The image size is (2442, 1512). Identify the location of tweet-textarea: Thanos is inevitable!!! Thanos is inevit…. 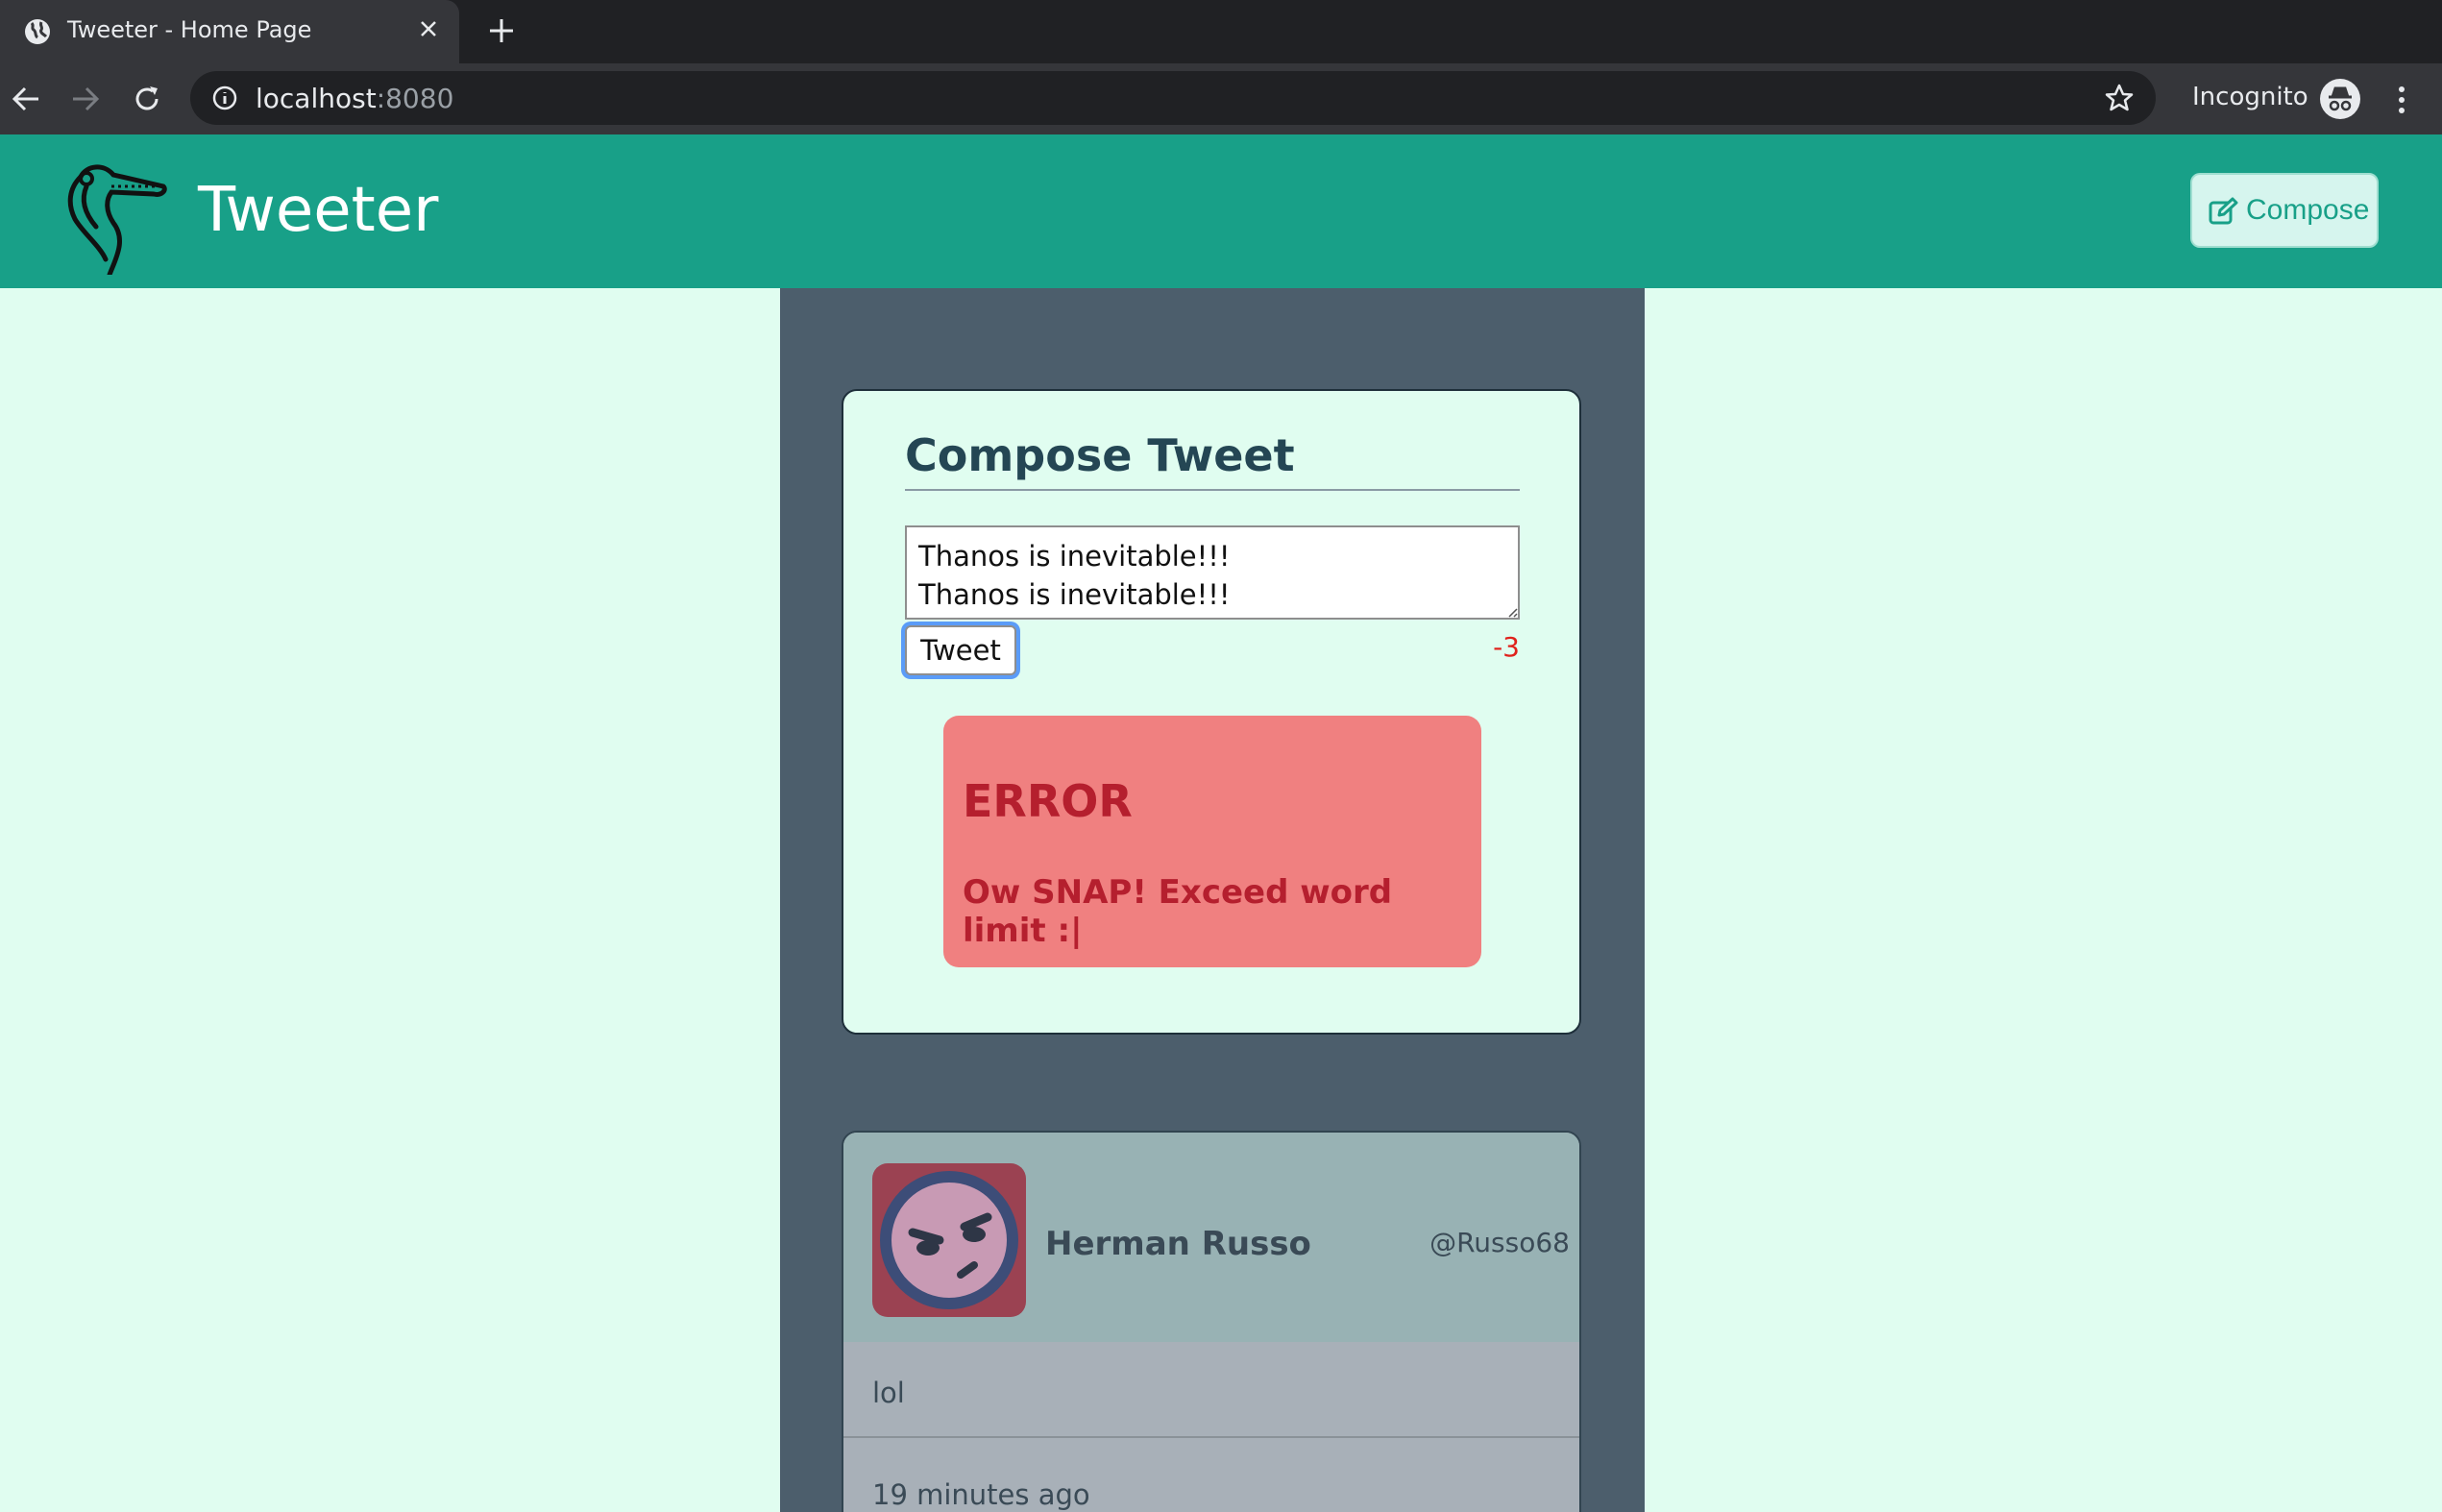
(1212, 572).